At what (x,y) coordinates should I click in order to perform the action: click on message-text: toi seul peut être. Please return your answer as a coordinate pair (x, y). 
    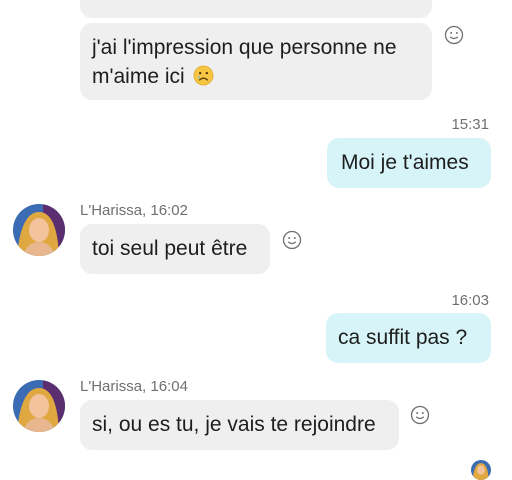
    Looking at the image, I should click on (170, 248).